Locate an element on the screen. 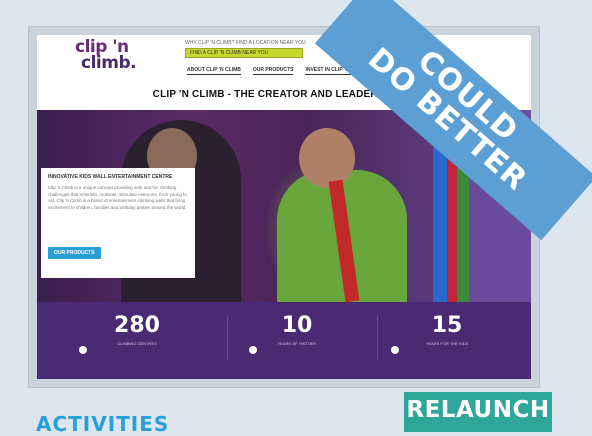  nav-item-about: ABOUT CLIP 'N CLIMB is located at coordinates (214, 71).